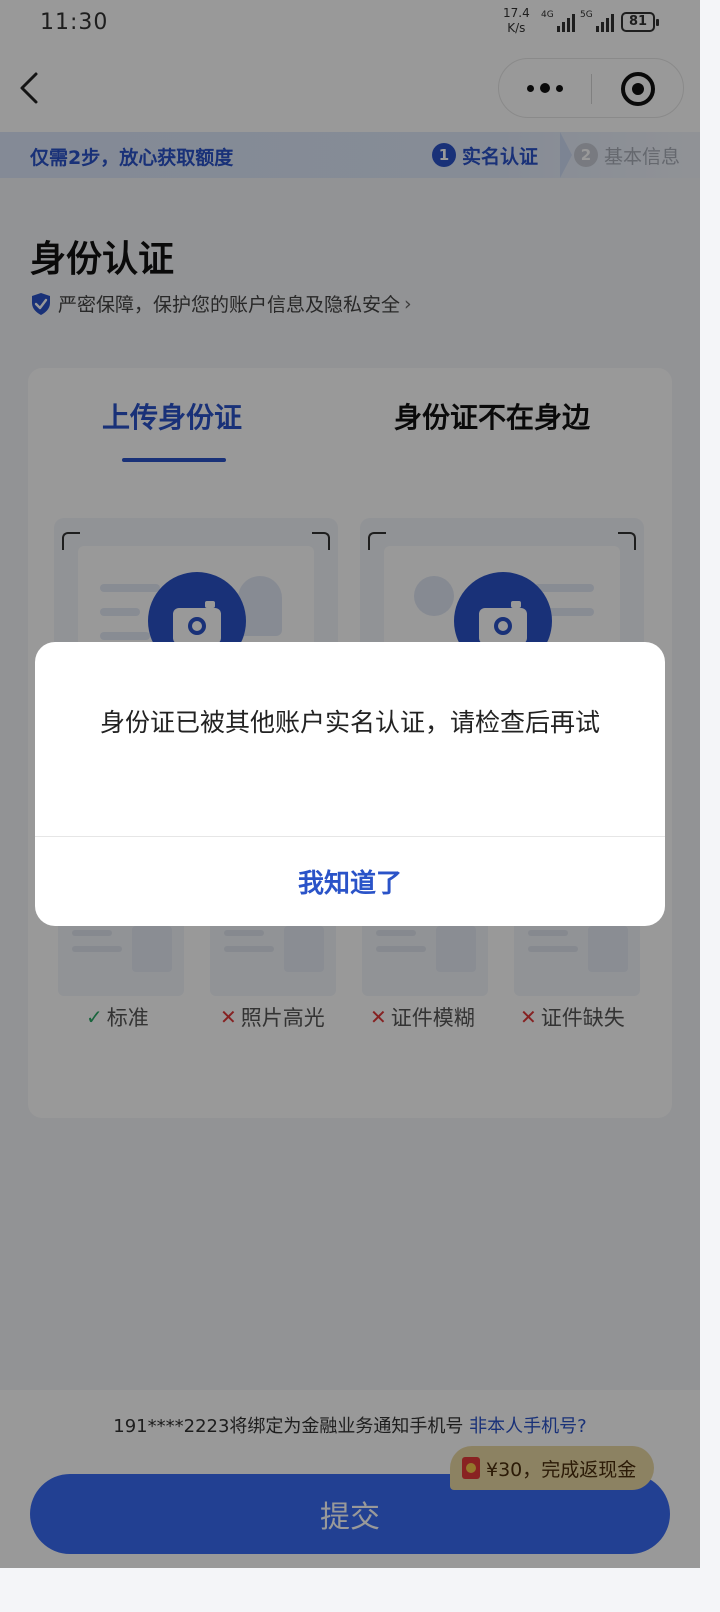  I want to click on dialog-confirm-button: 我知道了, so click(350, 881).